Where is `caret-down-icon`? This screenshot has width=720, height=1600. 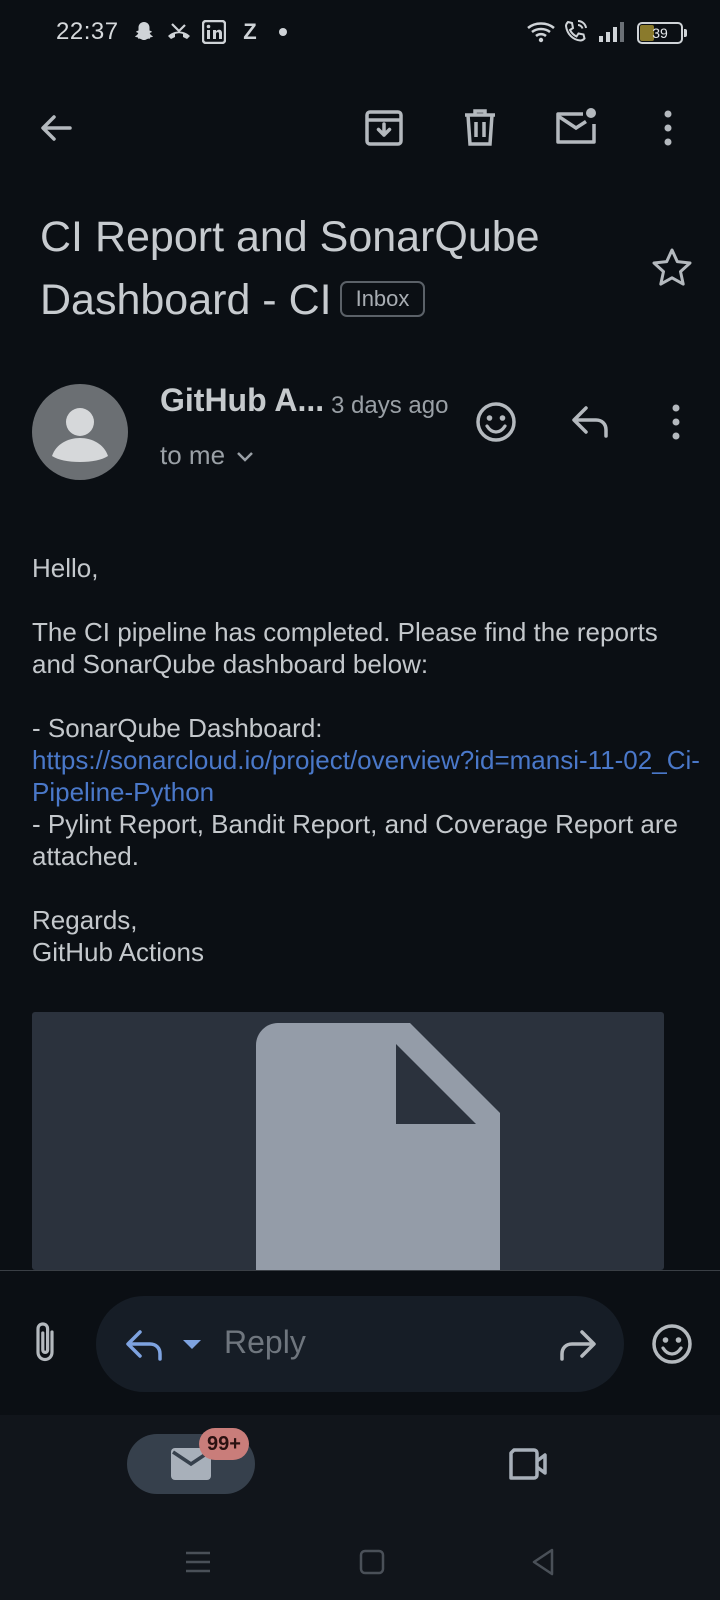 caret-down-icon is located at coordinates (192, 1344).